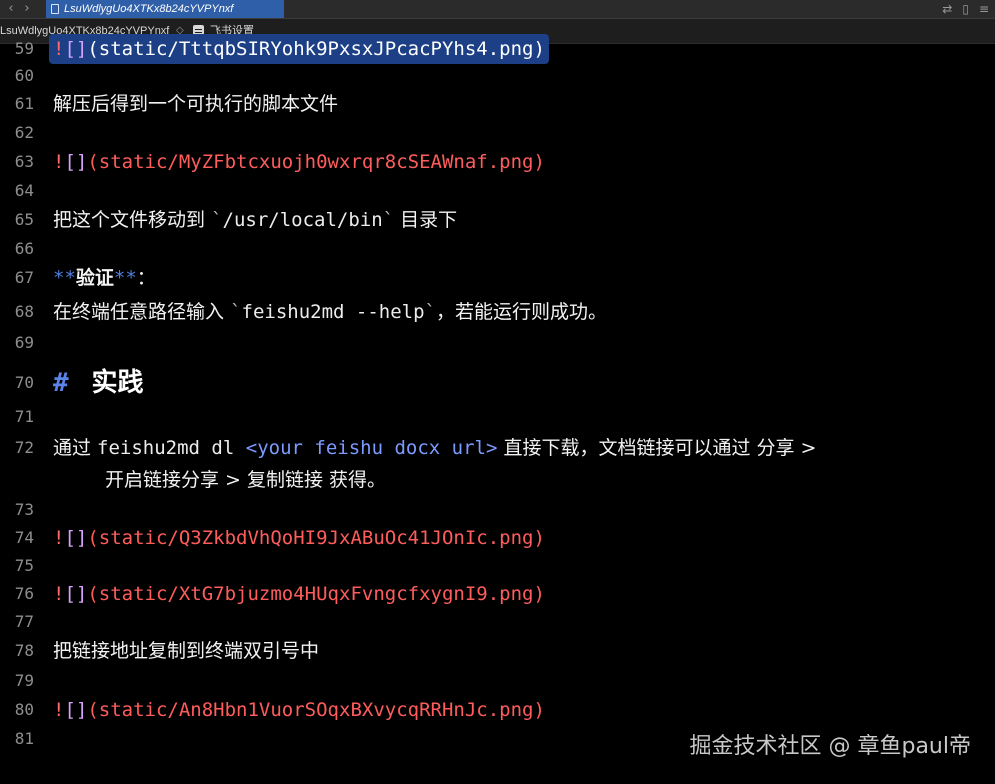  I want to click on line-text: 通过, so click(75, 448).